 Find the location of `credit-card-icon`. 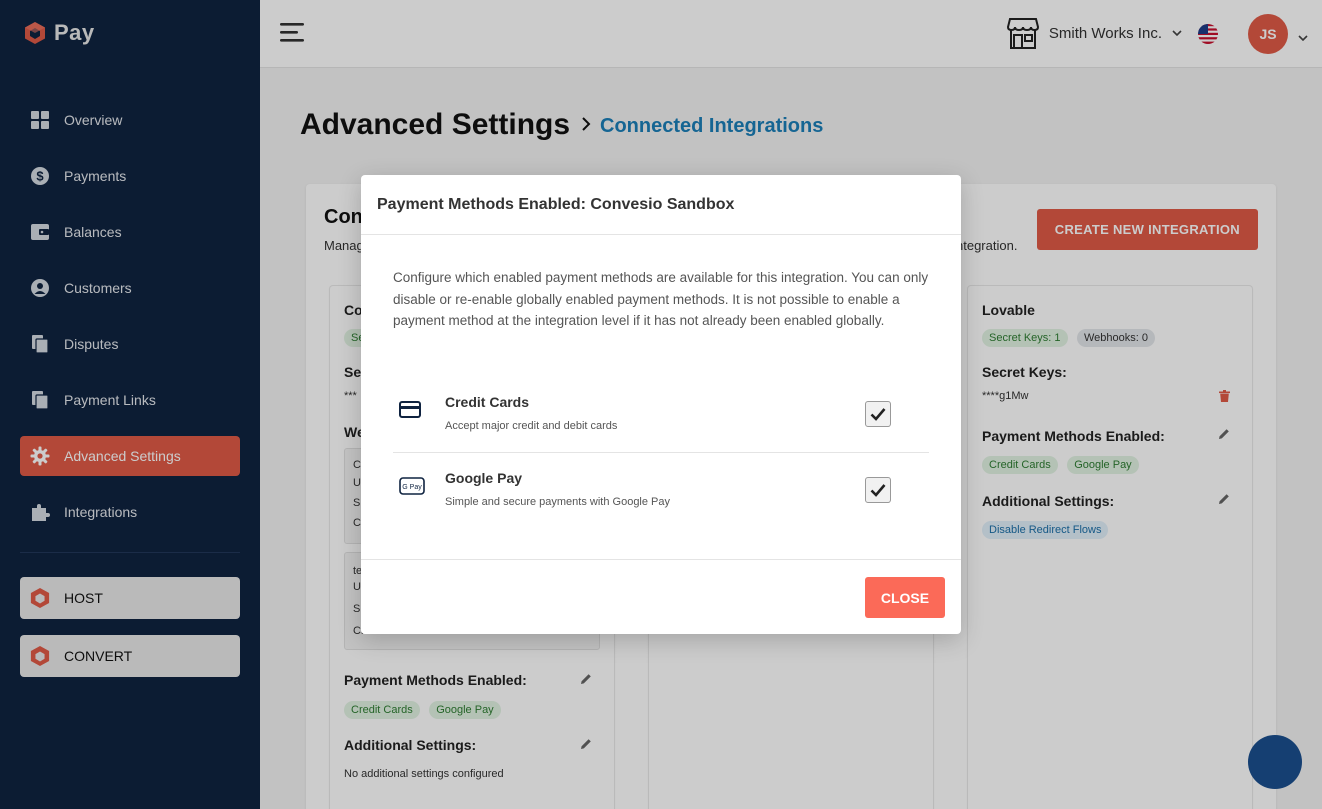

credit-card-icon is located at coordinates (410, 412).